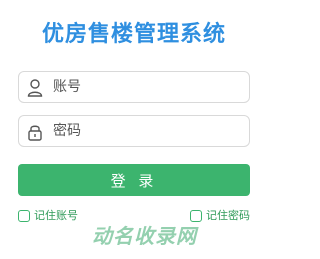 Image resolution: width=320 pixels, height=259 pixels. What do you see at coordinates (56, 215) in the screenshot?
I see `remember-account-label: 记住账号` at bounding box center [56, 215].